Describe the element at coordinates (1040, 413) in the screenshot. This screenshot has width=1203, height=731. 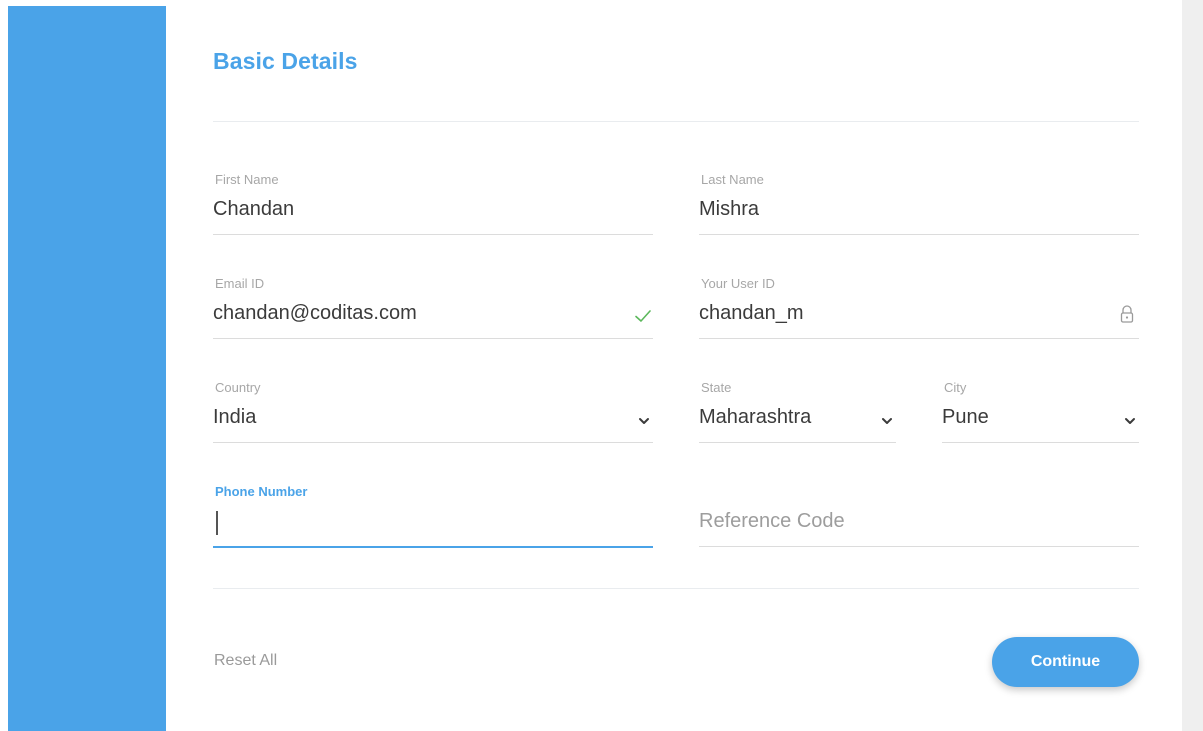
I see `city-select: City Pune` at that location.